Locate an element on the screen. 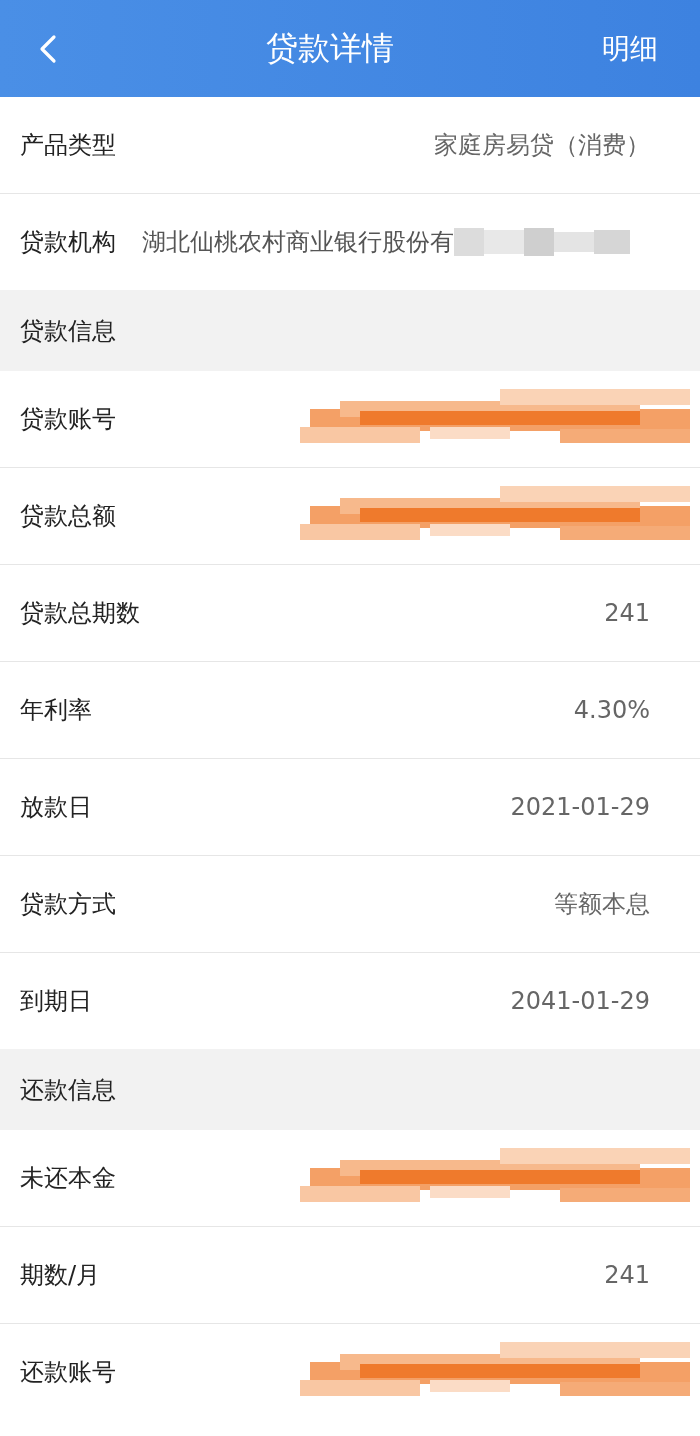 The image size is (700, 1436). field-value: 湖北仙桃农村商业银行股份有 is located at coordinates (298, 242).